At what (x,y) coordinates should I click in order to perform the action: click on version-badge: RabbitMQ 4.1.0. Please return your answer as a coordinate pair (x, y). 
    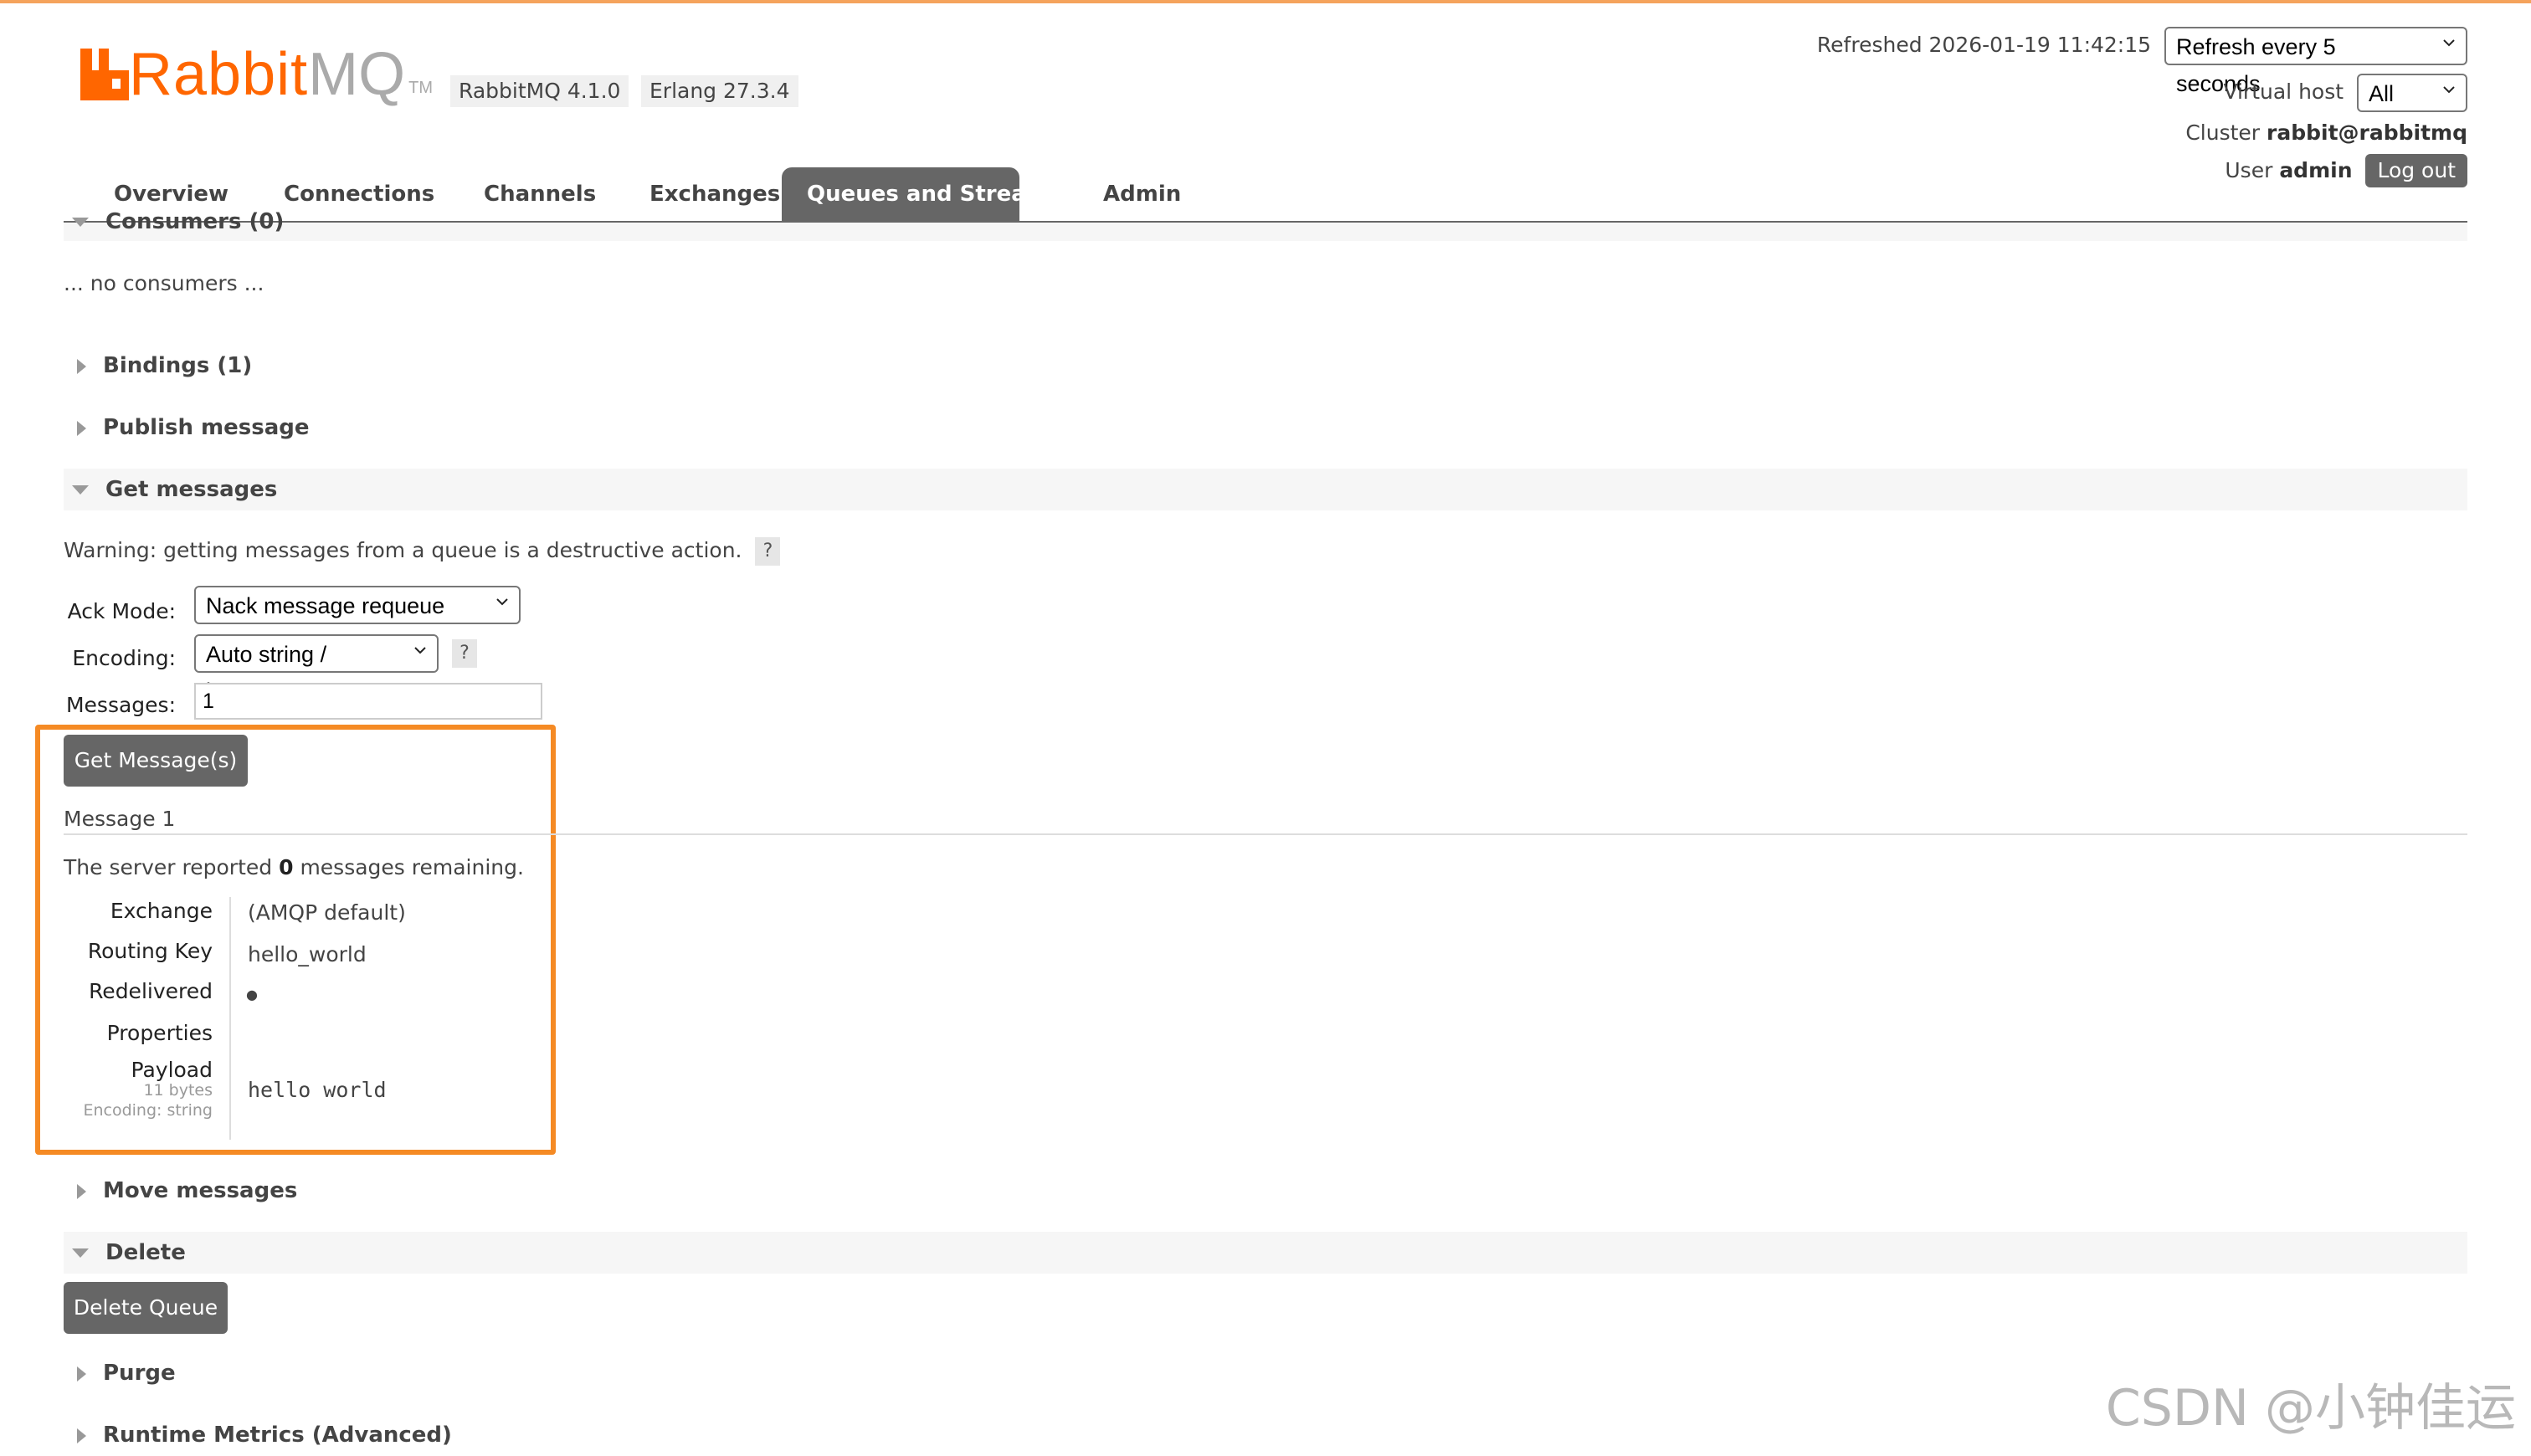
    Looking at the image, I should click on (539, 91).